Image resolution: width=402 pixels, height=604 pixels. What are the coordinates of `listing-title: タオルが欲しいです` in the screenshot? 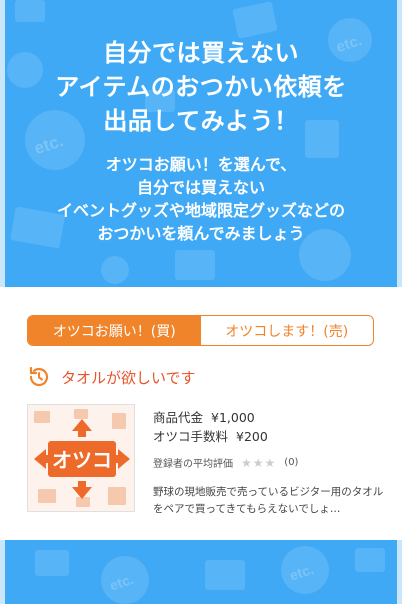 It's located at (128, 377).